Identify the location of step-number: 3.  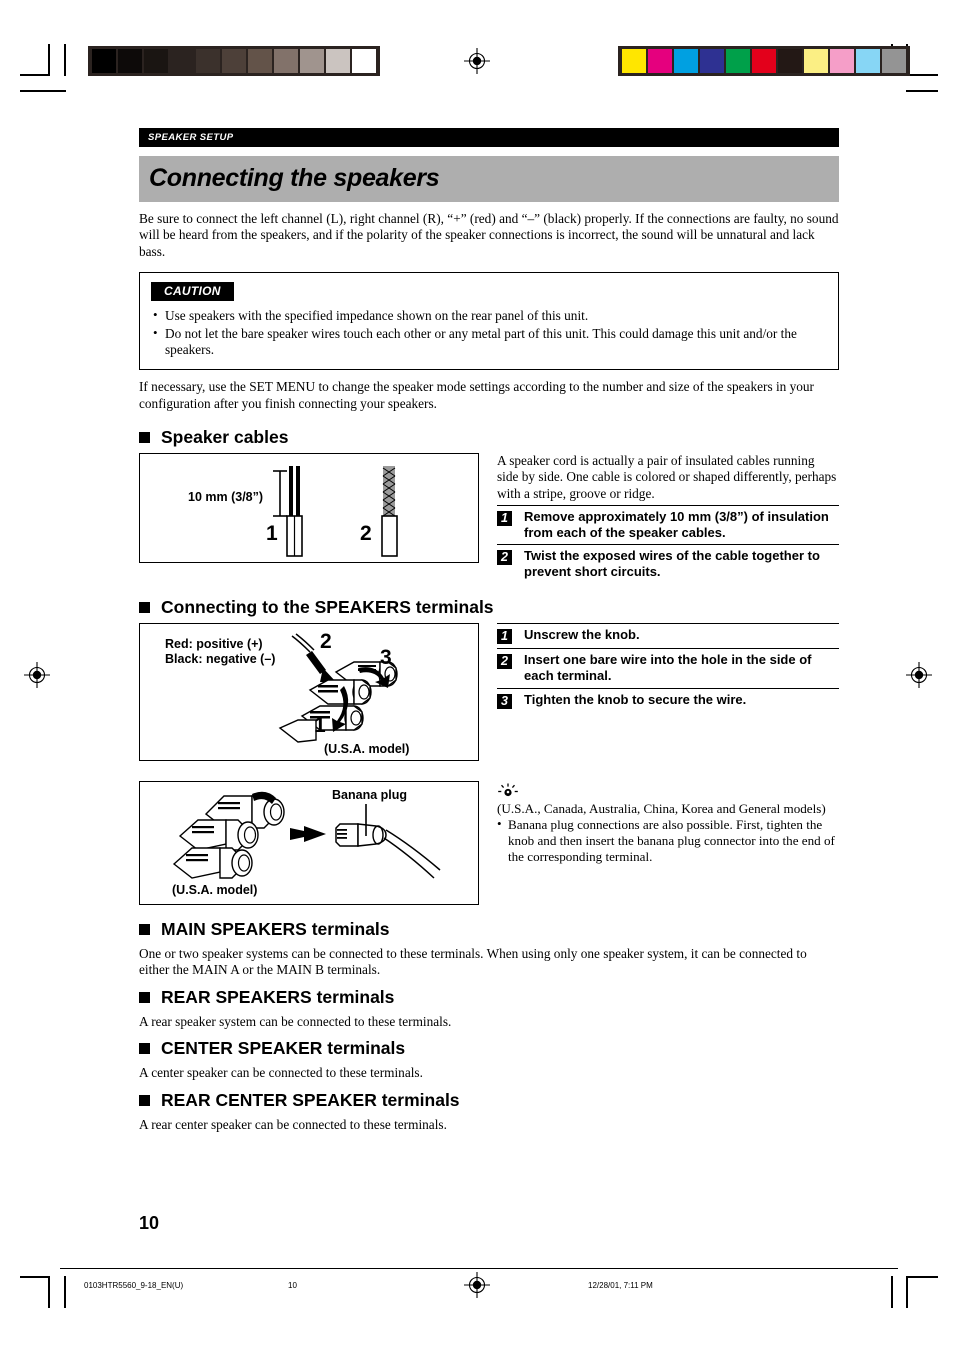
(504, 701).